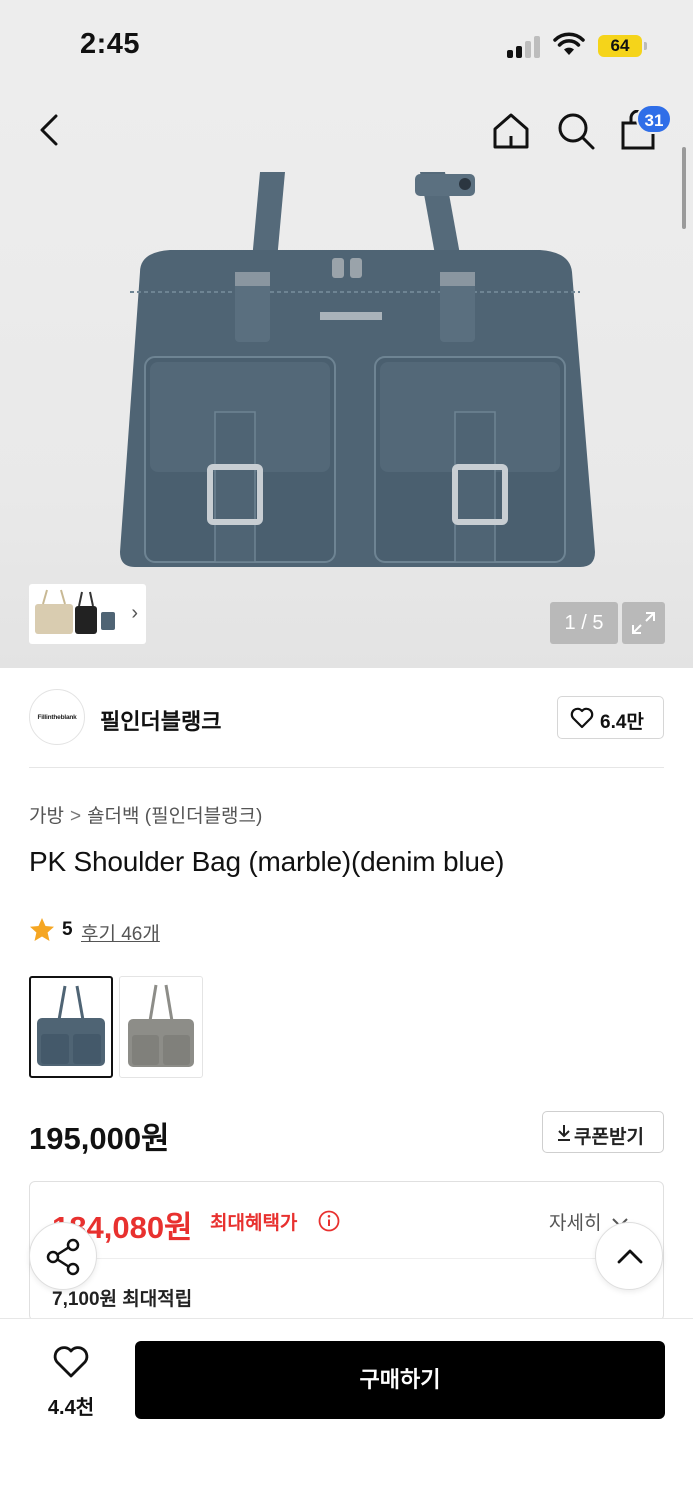 The width and height of the screenshot is (693, 1500). What do you see at coordinates (134, 613) in the screenshot?
I see `chevron-right-icon: ›` at bounding box center [134, 613].